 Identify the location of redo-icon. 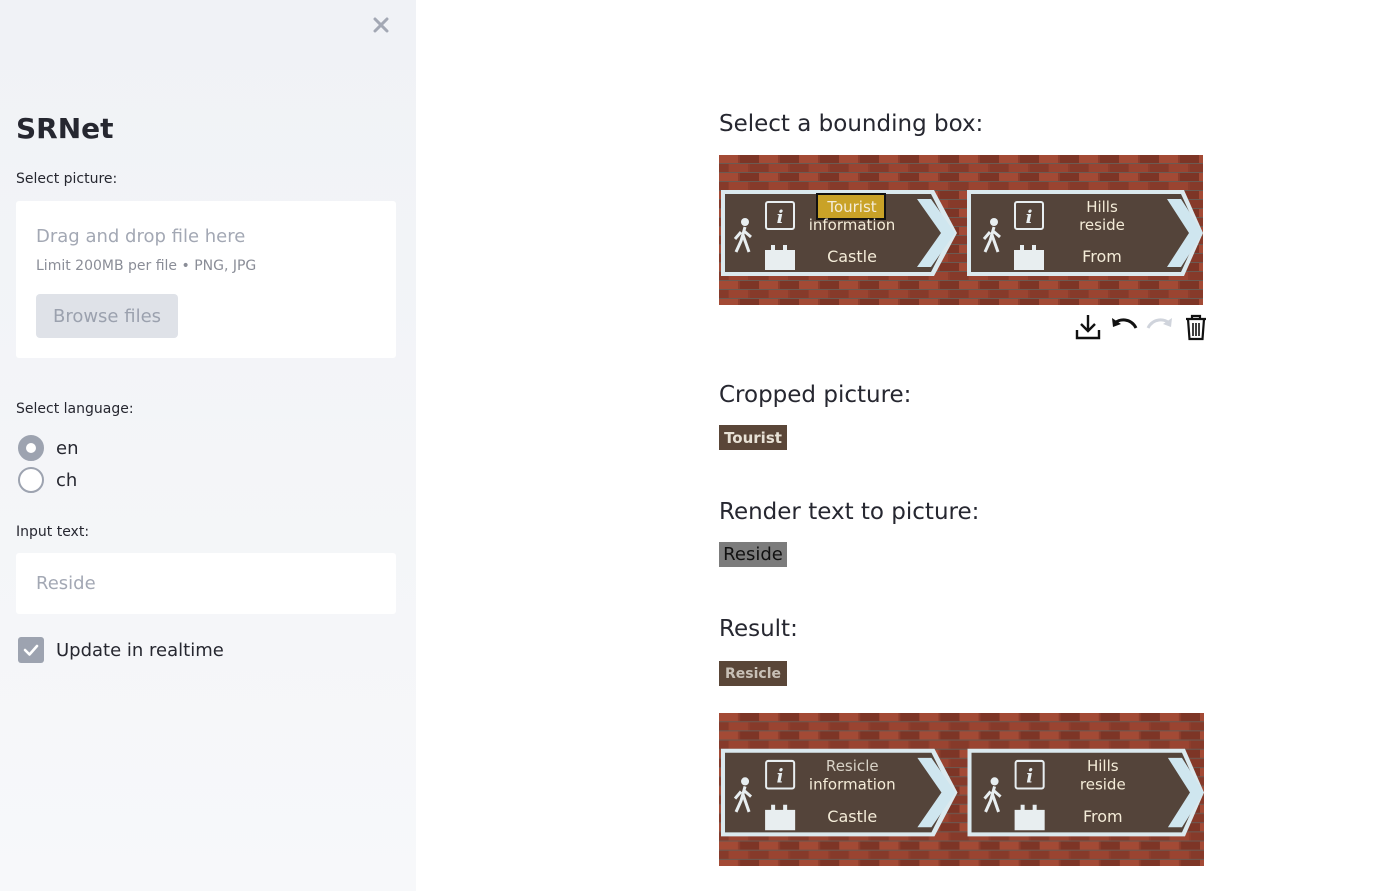
(1159, 323).